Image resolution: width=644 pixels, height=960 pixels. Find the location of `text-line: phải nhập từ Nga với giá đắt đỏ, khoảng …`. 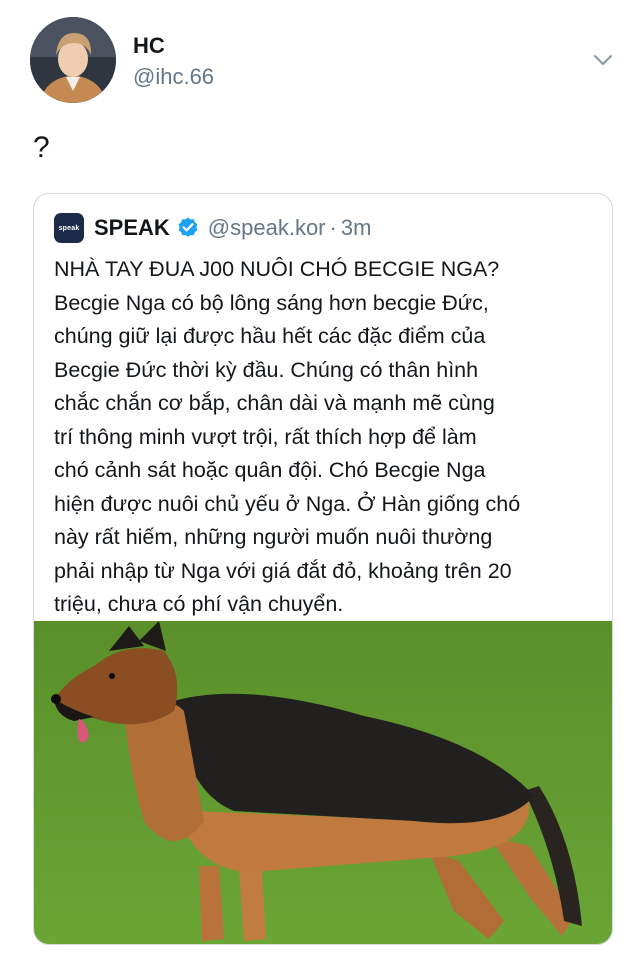

text-line: phải nhập từ Nga với giá đắt đỏ, khoảng … is located at coordinates (283, 570).